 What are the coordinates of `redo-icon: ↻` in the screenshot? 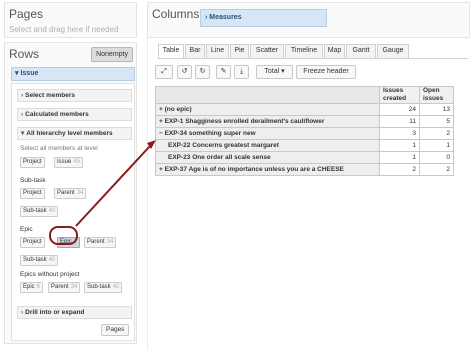 It's located at (202, 72).